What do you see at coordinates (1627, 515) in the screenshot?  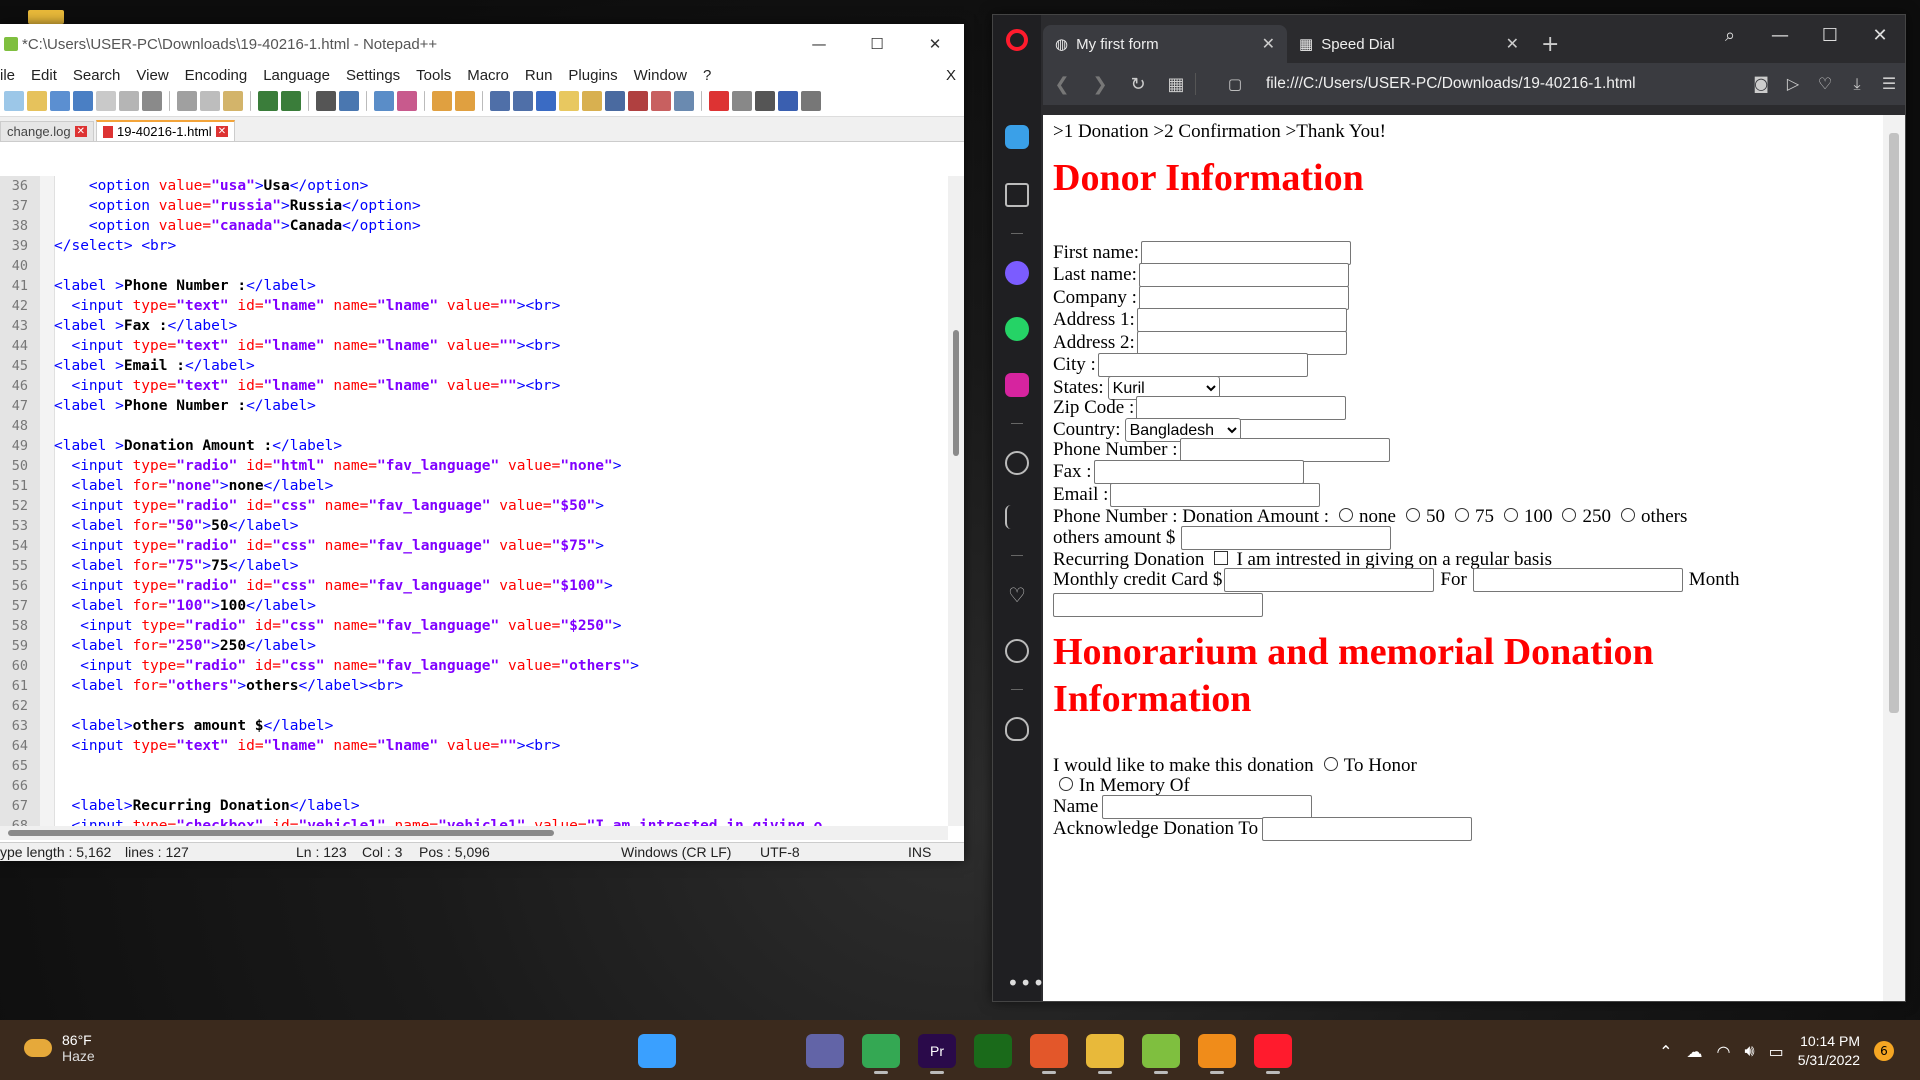 I see `radio-others` at bounding box center [1627, 515].